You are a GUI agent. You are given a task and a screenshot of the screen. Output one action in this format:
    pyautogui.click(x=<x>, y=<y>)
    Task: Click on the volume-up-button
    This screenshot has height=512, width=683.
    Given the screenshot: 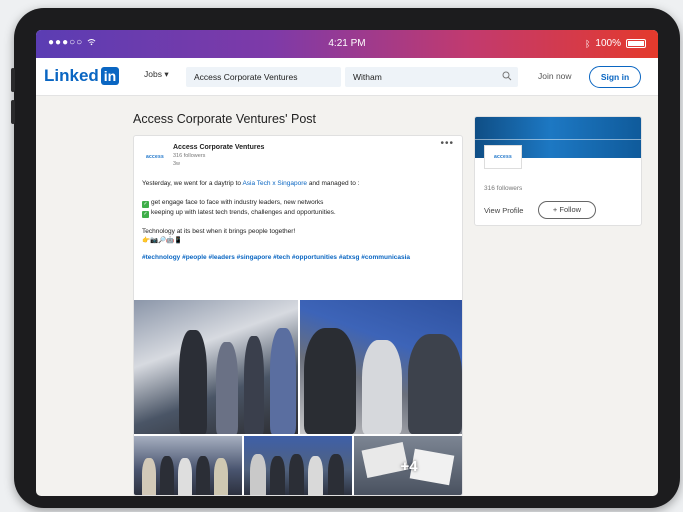 What is the action you would take?
    pyautogui.click(x=13, y=80)
    